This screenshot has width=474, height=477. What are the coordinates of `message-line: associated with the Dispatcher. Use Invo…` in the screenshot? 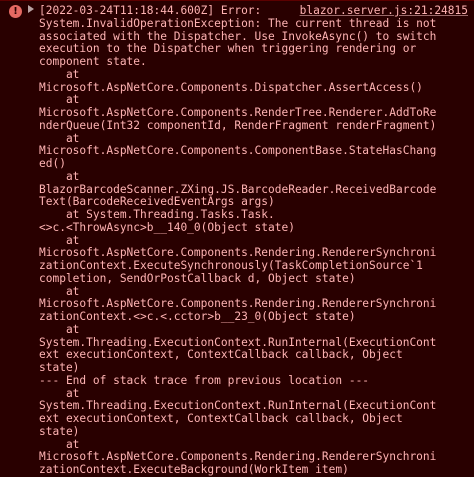 It's located at (238, 36).